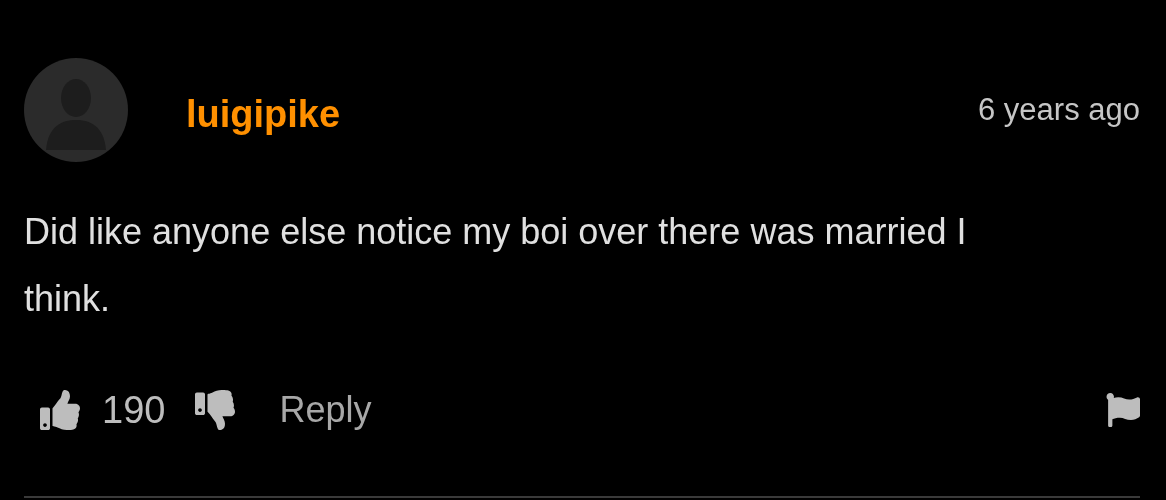 This screenshot has width=1166, height=500. What do you see at coordinates (76, 110) in the screenshot?
I see `avatar-icon` at bounding box center [76, 110].